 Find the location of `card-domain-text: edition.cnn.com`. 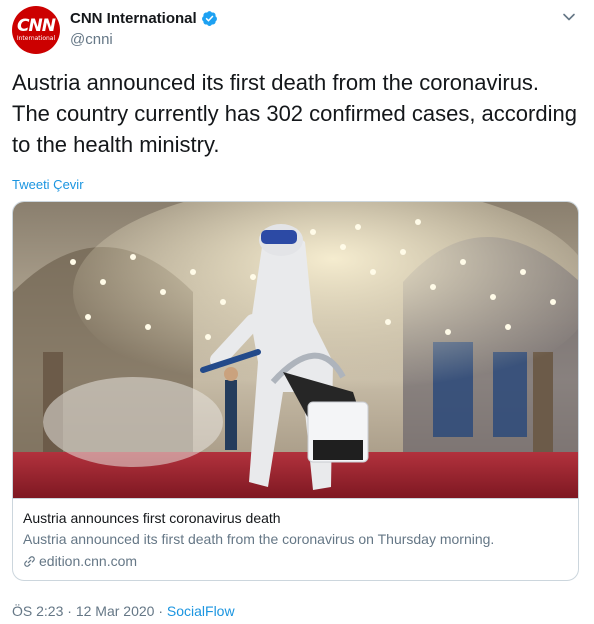

card-domain-text: edition.cnn.com is located at coordinates (88, 561).